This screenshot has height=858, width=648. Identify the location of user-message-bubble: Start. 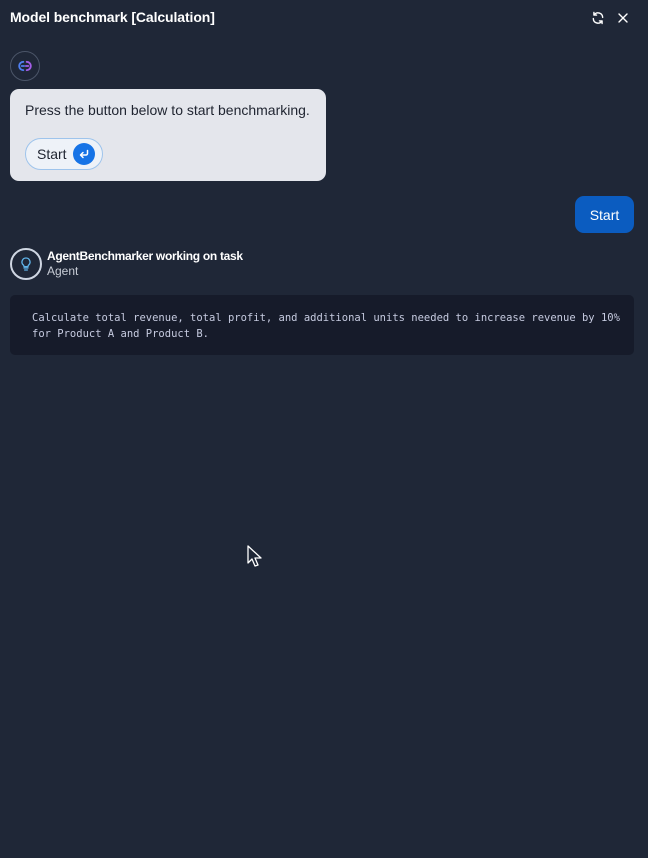
(604, 214).